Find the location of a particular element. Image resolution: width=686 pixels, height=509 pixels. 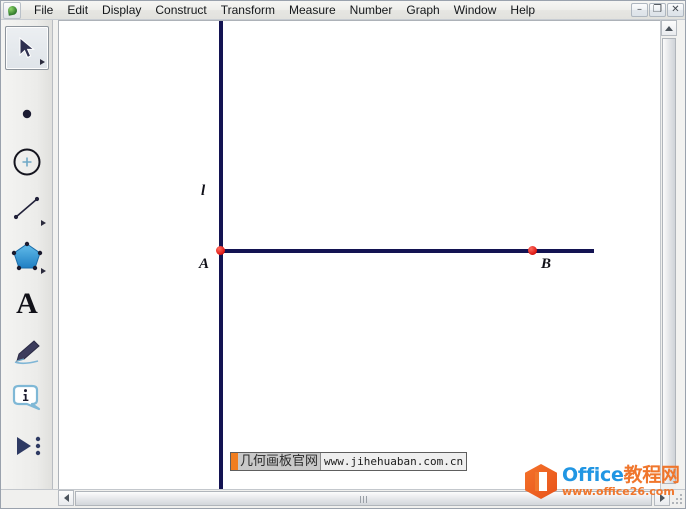

line-l is located at coordinates (221, 255).